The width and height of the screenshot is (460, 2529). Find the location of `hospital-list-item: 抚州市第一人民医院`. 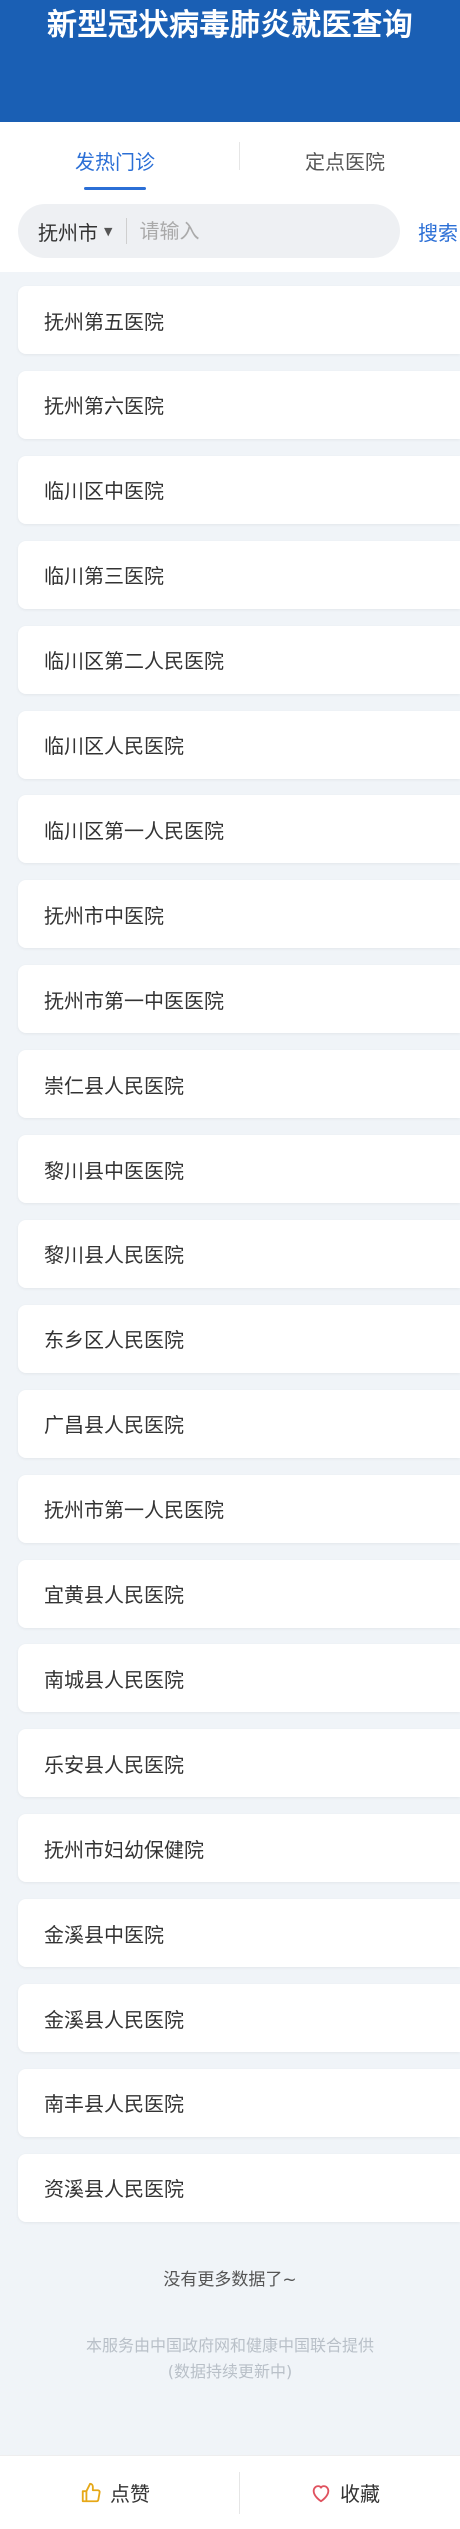

hospital-list-item: 抚州市第一人民医院 is located at coordinates (239, 1508).